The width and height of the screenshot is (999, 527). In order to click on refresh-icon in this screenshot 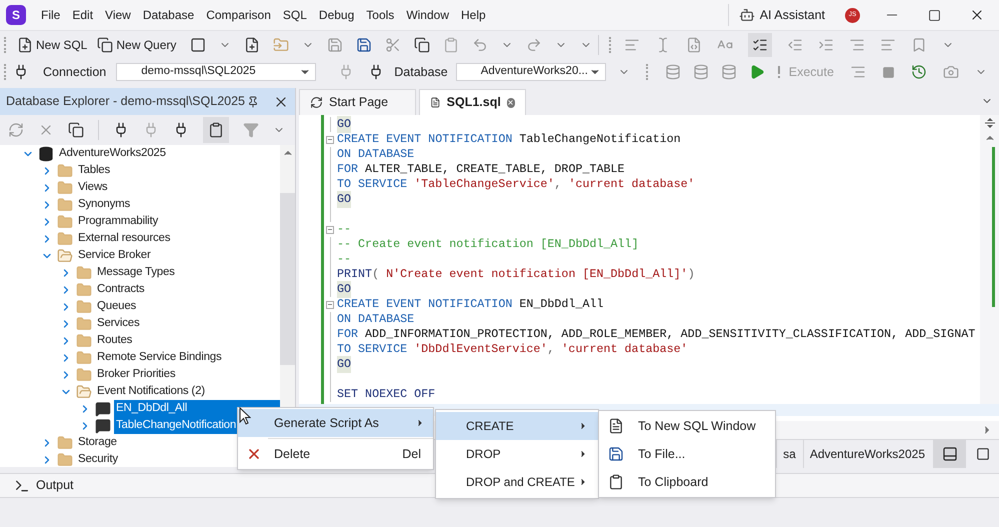, I will do `click(16, 130)`.